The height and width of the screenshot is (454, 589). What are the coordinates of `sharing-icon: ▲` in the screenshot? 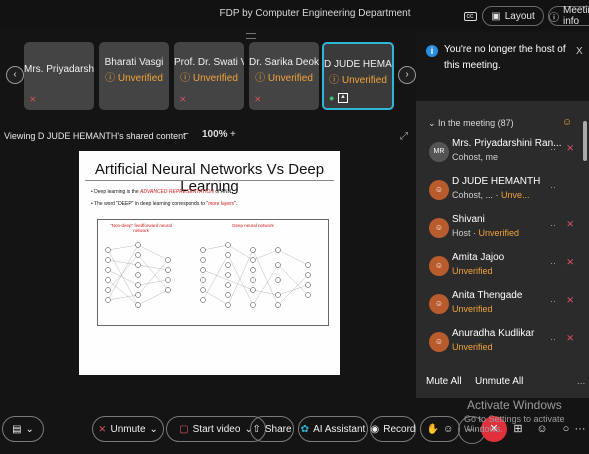 It's located at (343, 98).